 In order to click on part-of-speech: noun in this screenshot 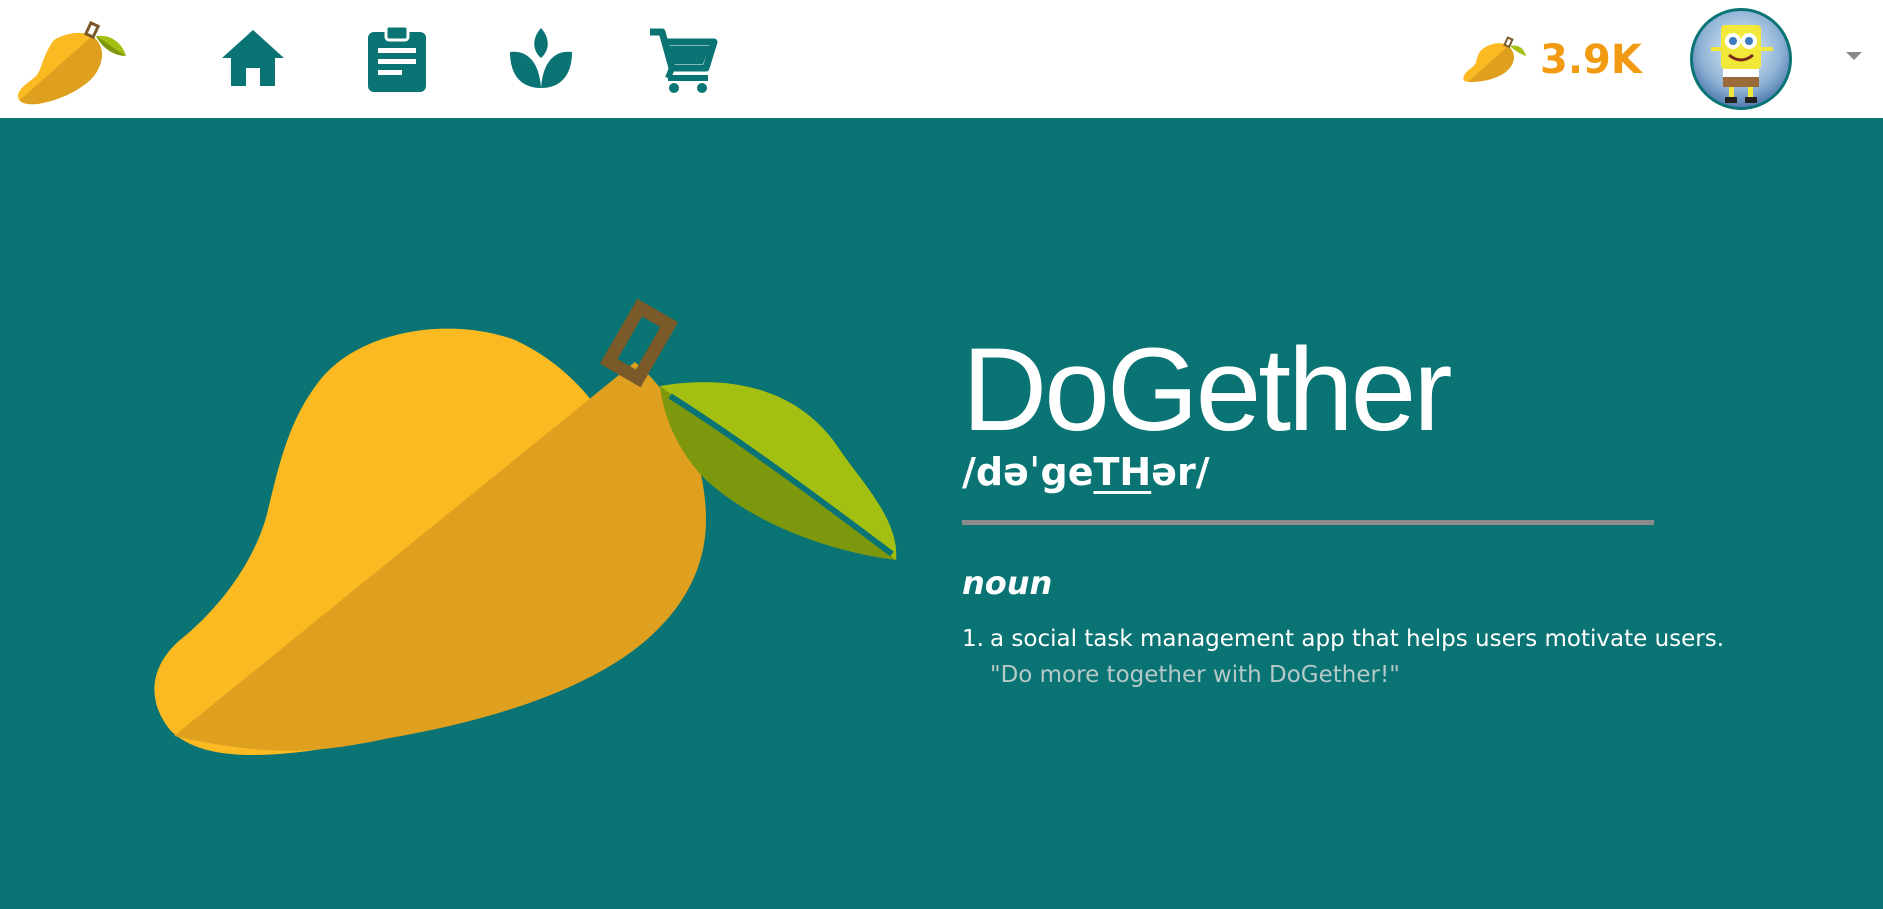, I will do `click(1007, 583)`.